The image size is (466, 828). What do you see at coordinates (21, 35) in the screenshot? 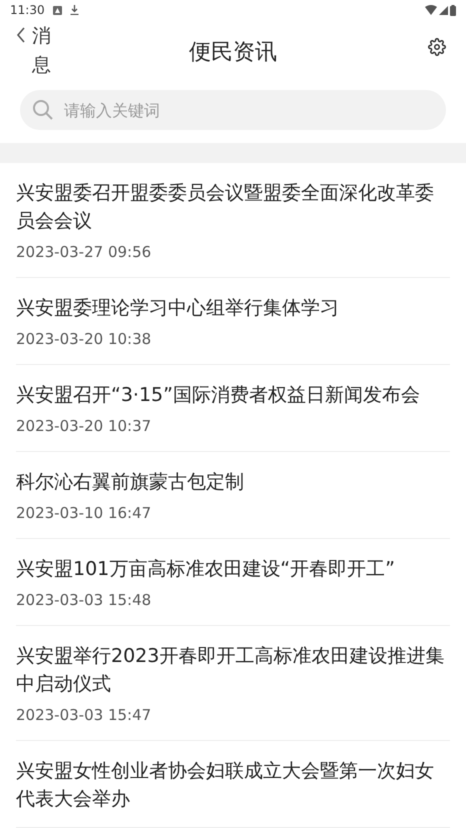
I see `back-icon` at bounding box center [21, 35].